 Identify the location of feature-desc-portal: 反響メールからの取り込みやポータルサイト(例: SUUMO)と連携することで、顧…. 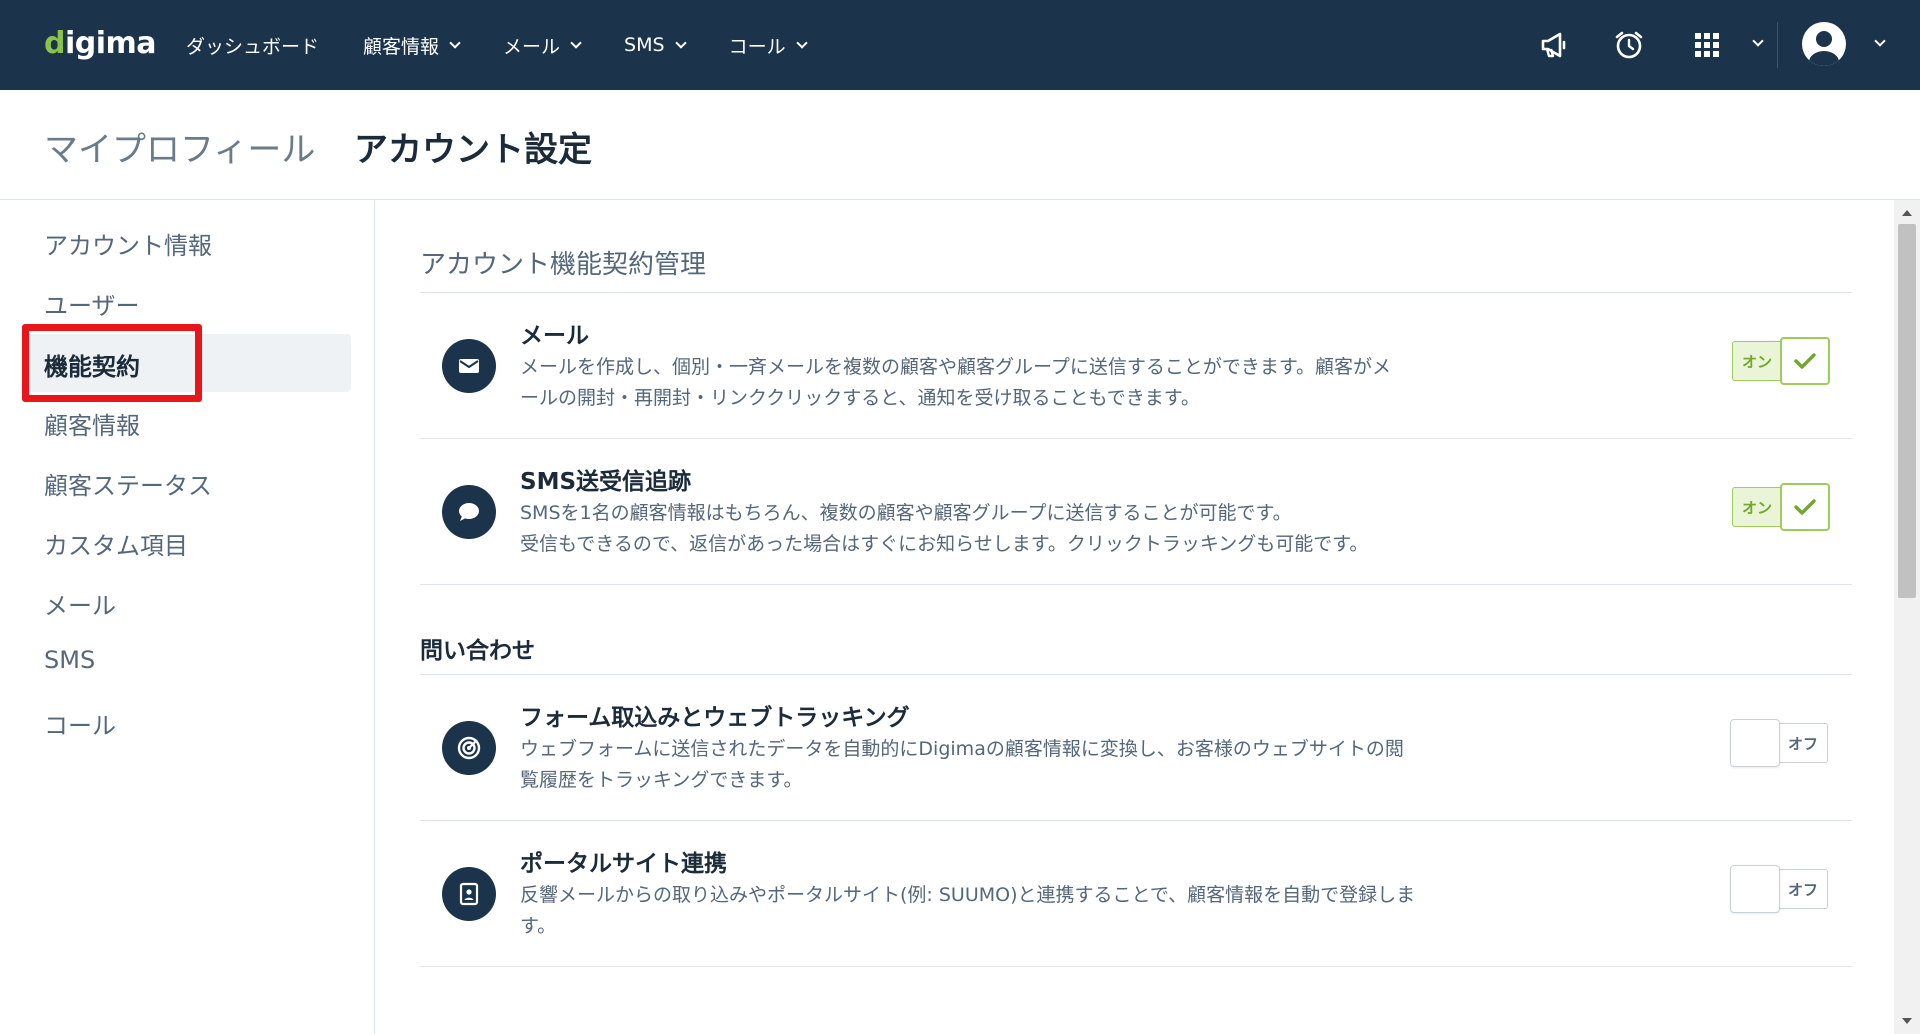
(968, 910).